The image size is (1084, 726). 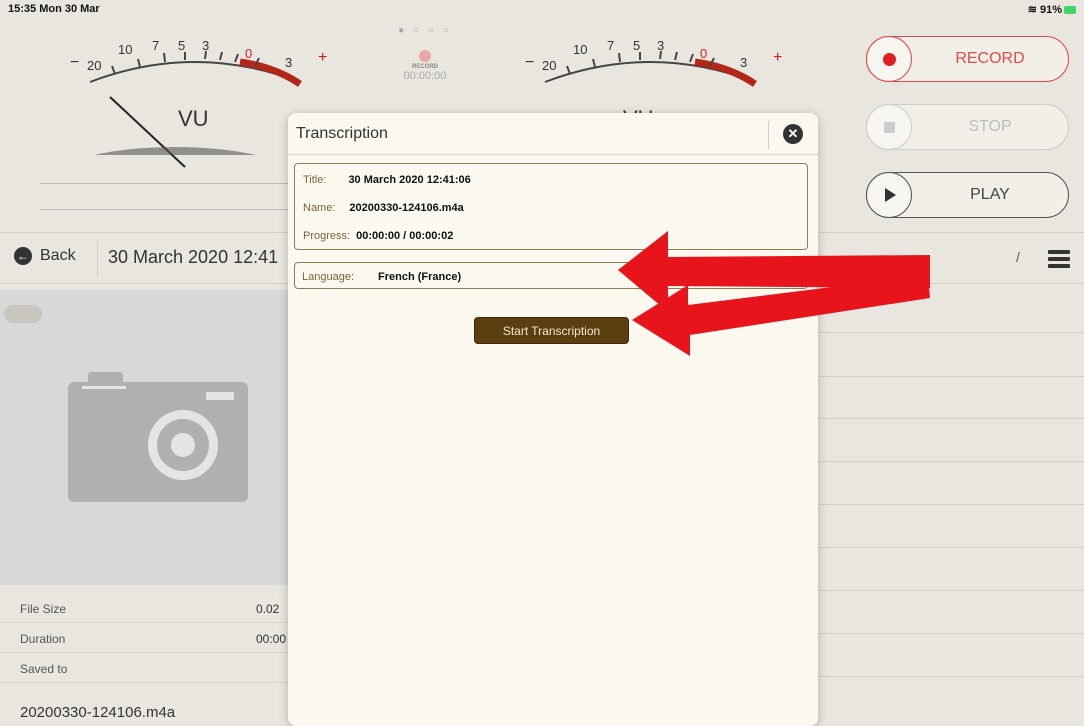 What do you see at coordinates (54, 9) in the screenshot?
I see `status-time: 15:35 Mon 30 Mar` at bounding box center [54, 9].